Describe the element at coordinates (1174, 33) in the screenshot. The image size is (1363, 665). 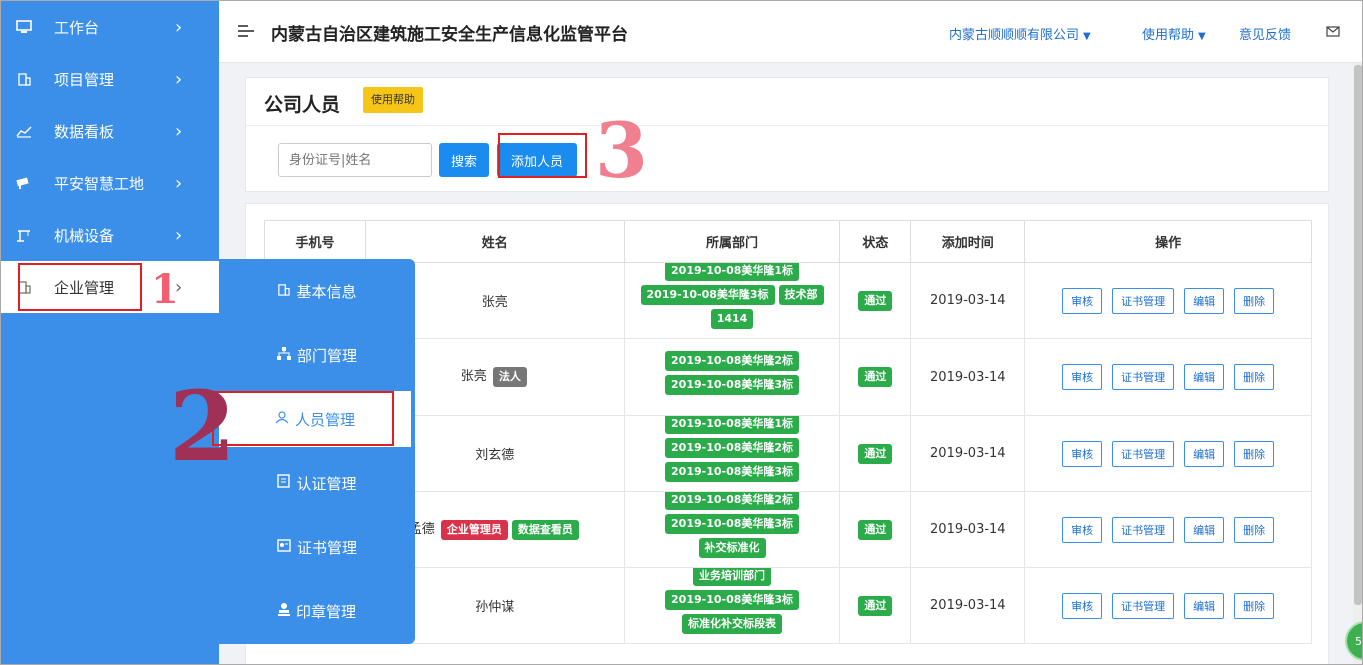
I see `help-dropdown: 使用帮助 ▼` at that location.